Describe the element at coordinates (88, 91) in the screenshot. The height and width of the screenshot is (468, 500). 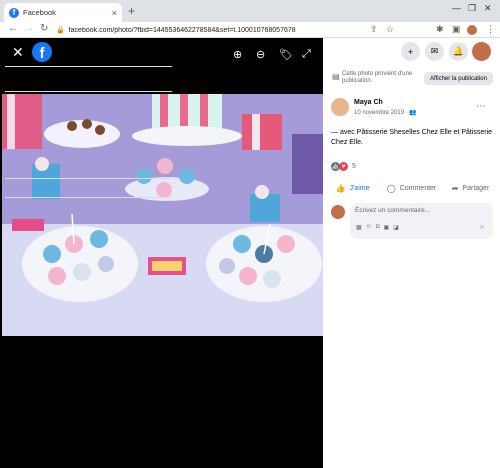
I see `panel-divider-info` at that location.